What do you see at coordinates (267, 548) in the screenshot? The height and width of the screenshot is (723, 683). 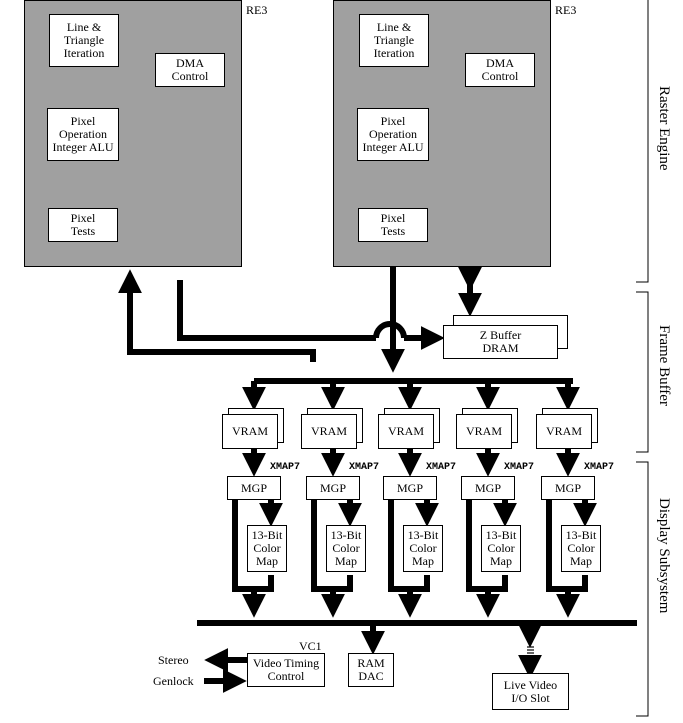 I see `color-map-1: 13-Bit Color Map` at bounding box center [267, 548].